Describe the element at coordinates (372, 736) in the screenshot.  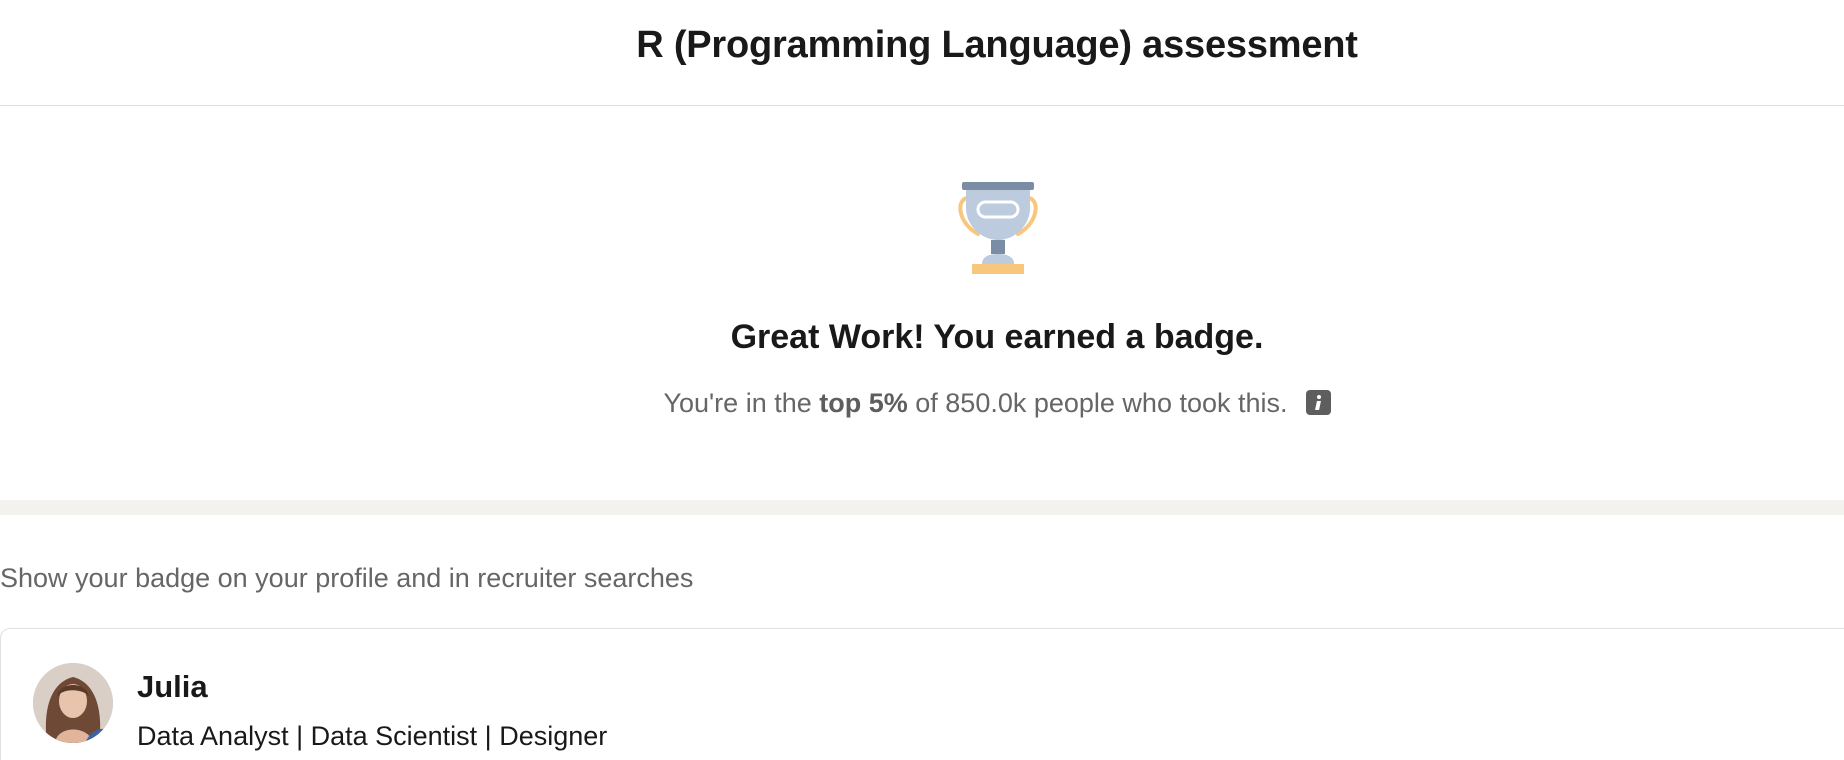
I see `profile-headline: Data Analyst | Data Scientist | Designer` at that location.